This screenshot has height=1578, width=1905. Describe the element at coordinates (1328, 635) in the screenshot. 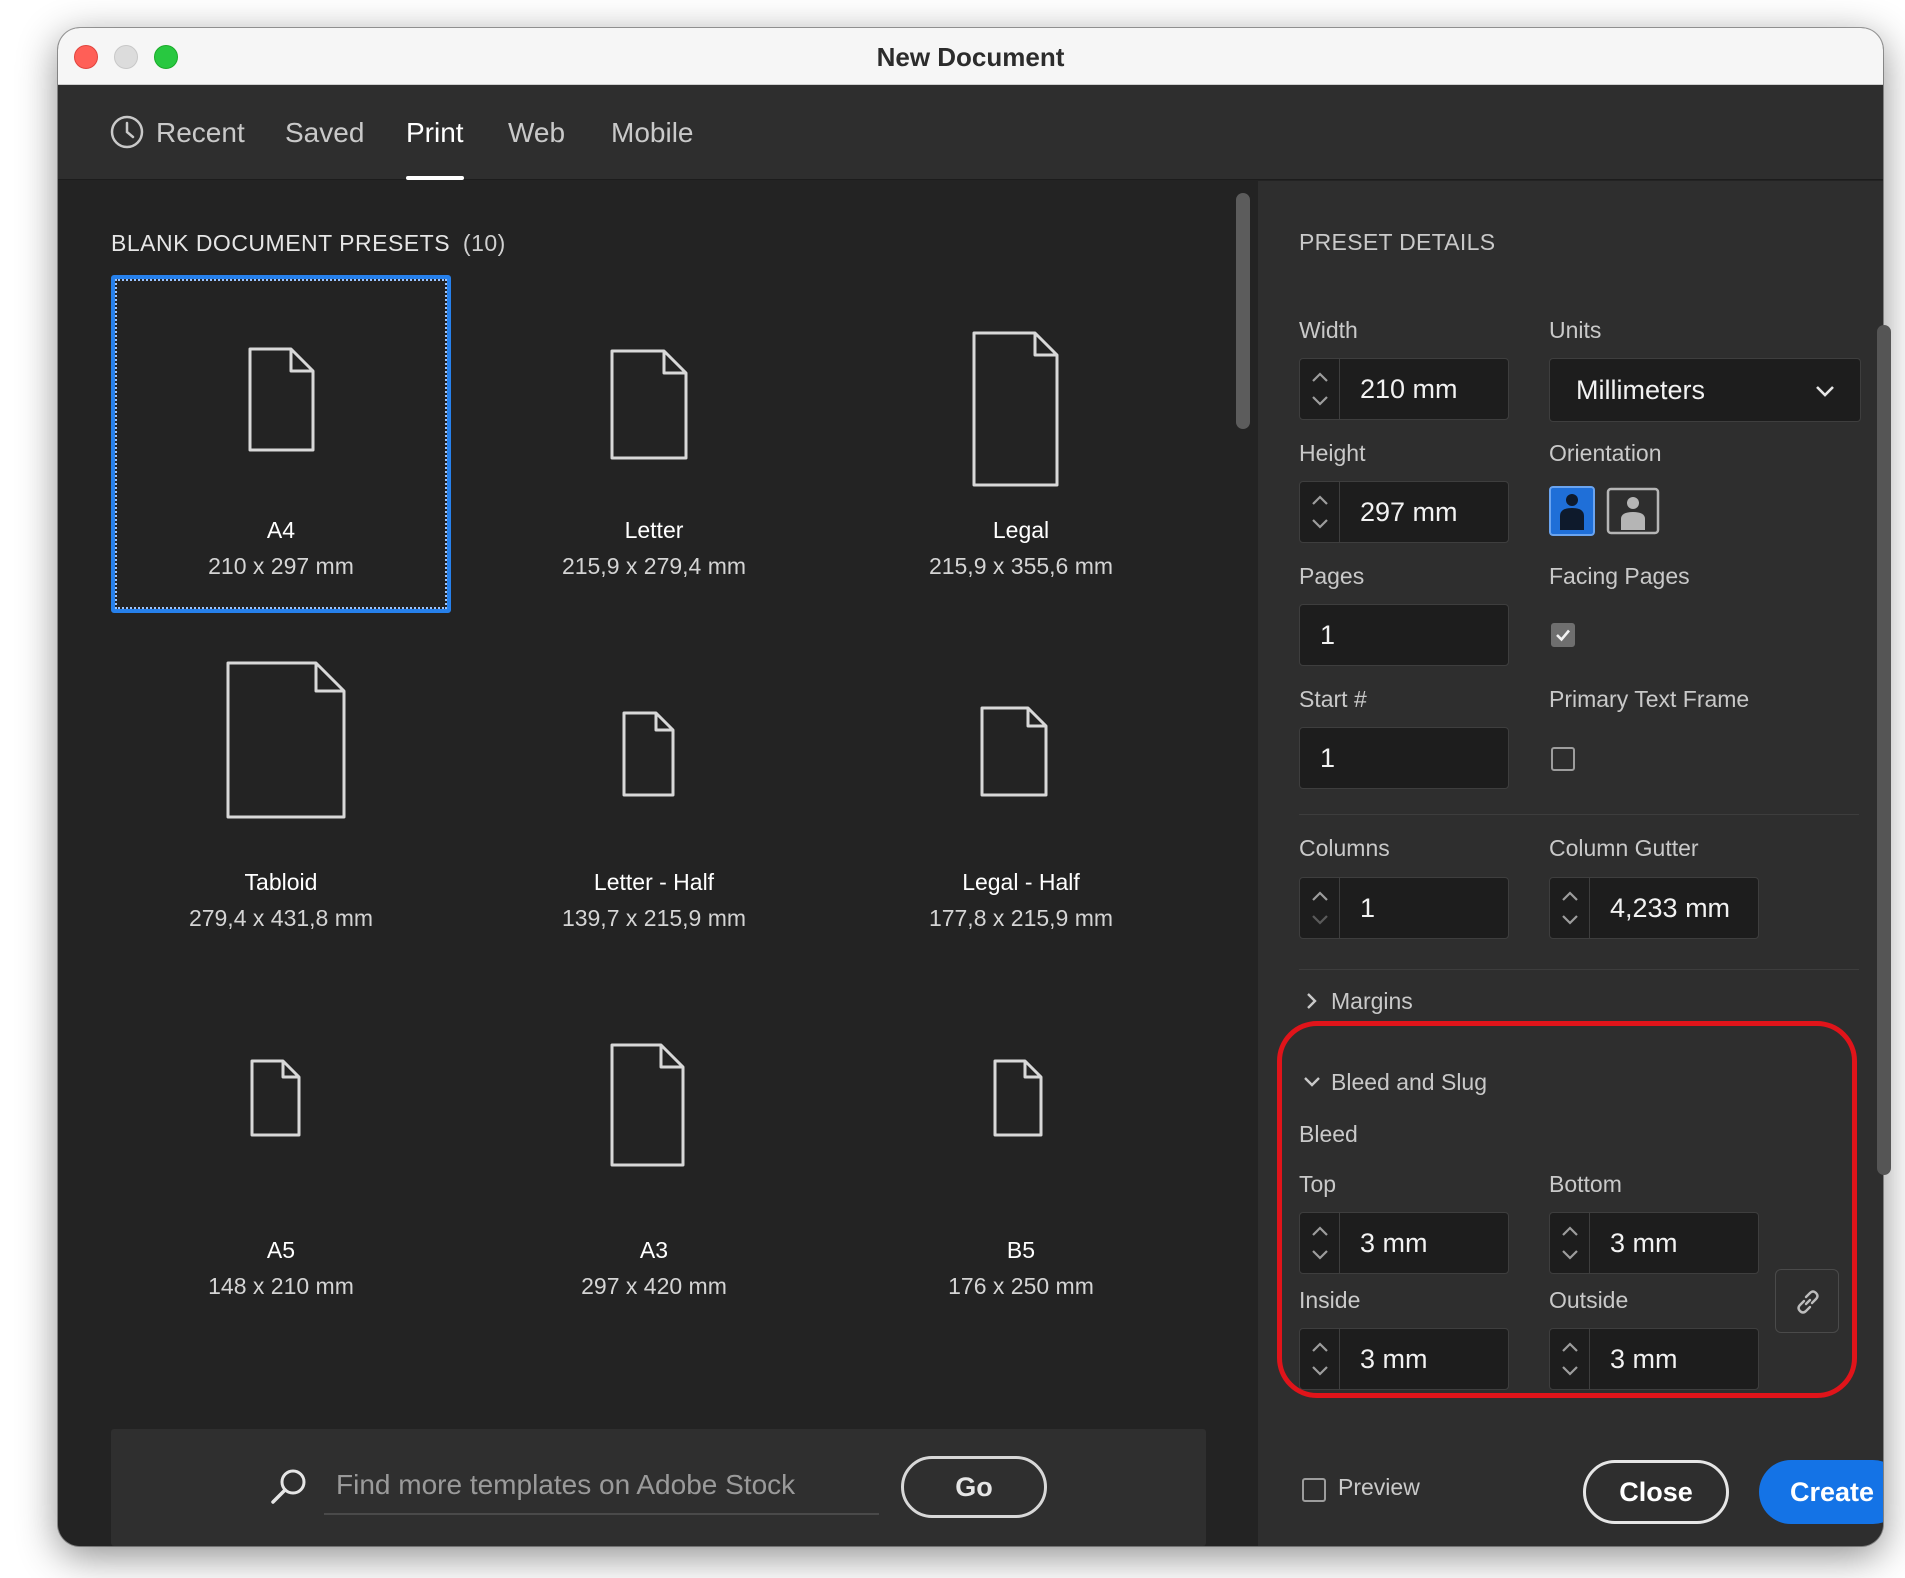

I see `pages-value: 1` at that location.